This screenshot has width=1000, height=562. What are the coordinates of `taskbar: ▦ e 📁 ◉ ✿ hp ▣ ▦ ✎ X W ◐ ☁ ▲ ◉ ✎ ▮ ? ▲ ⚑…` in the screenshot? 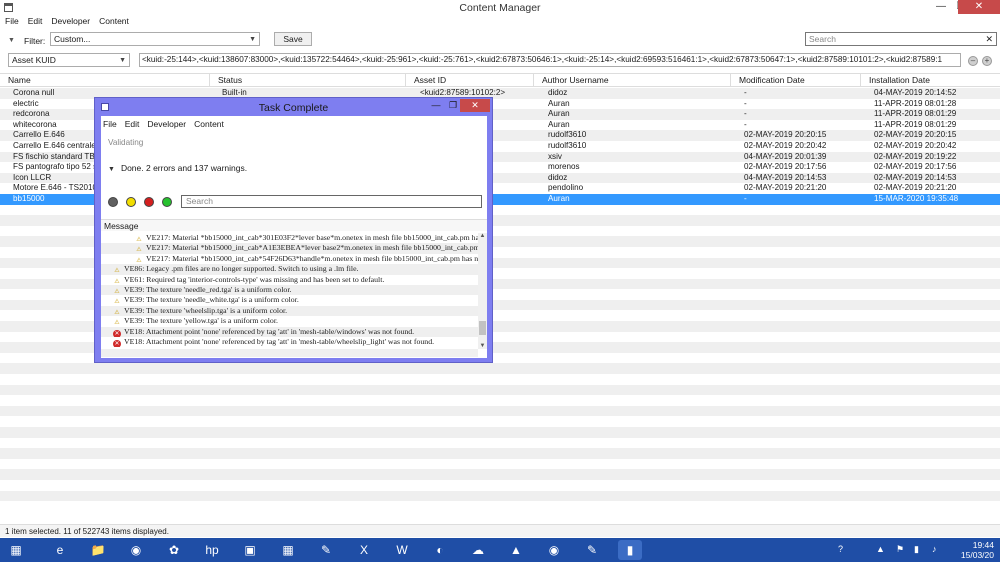 It's located at (500, 550).